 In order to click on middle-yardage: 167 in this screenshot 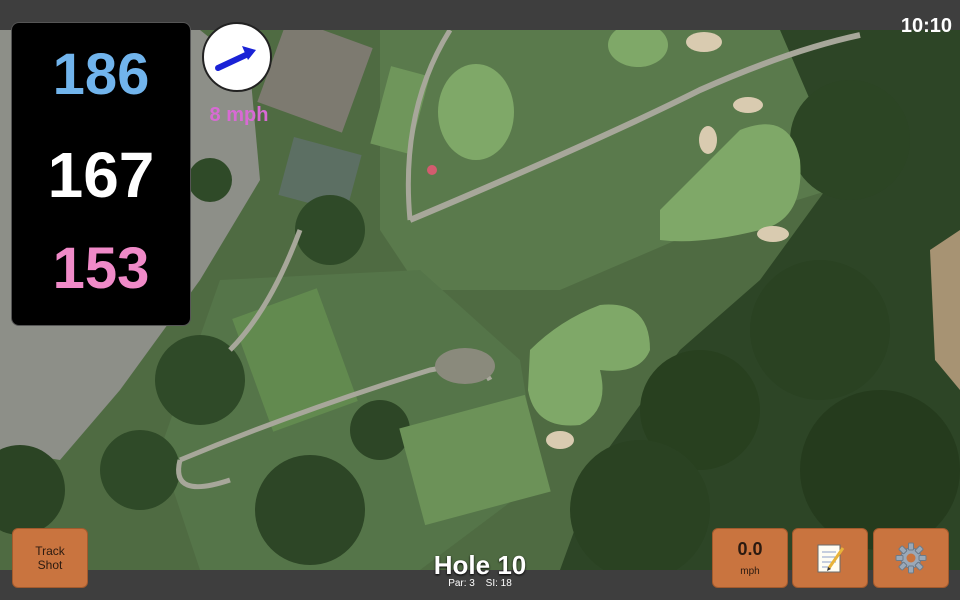, I will do `click(101, 175)`.